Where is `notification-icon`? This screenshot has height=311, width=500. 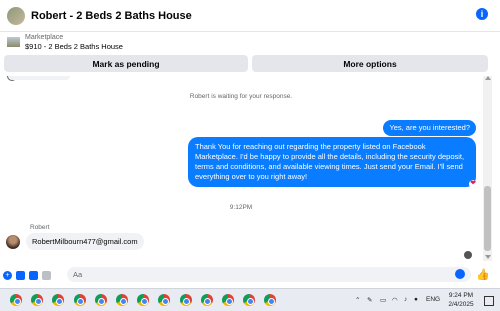
notification-icon is located at coordinates (489, 301).